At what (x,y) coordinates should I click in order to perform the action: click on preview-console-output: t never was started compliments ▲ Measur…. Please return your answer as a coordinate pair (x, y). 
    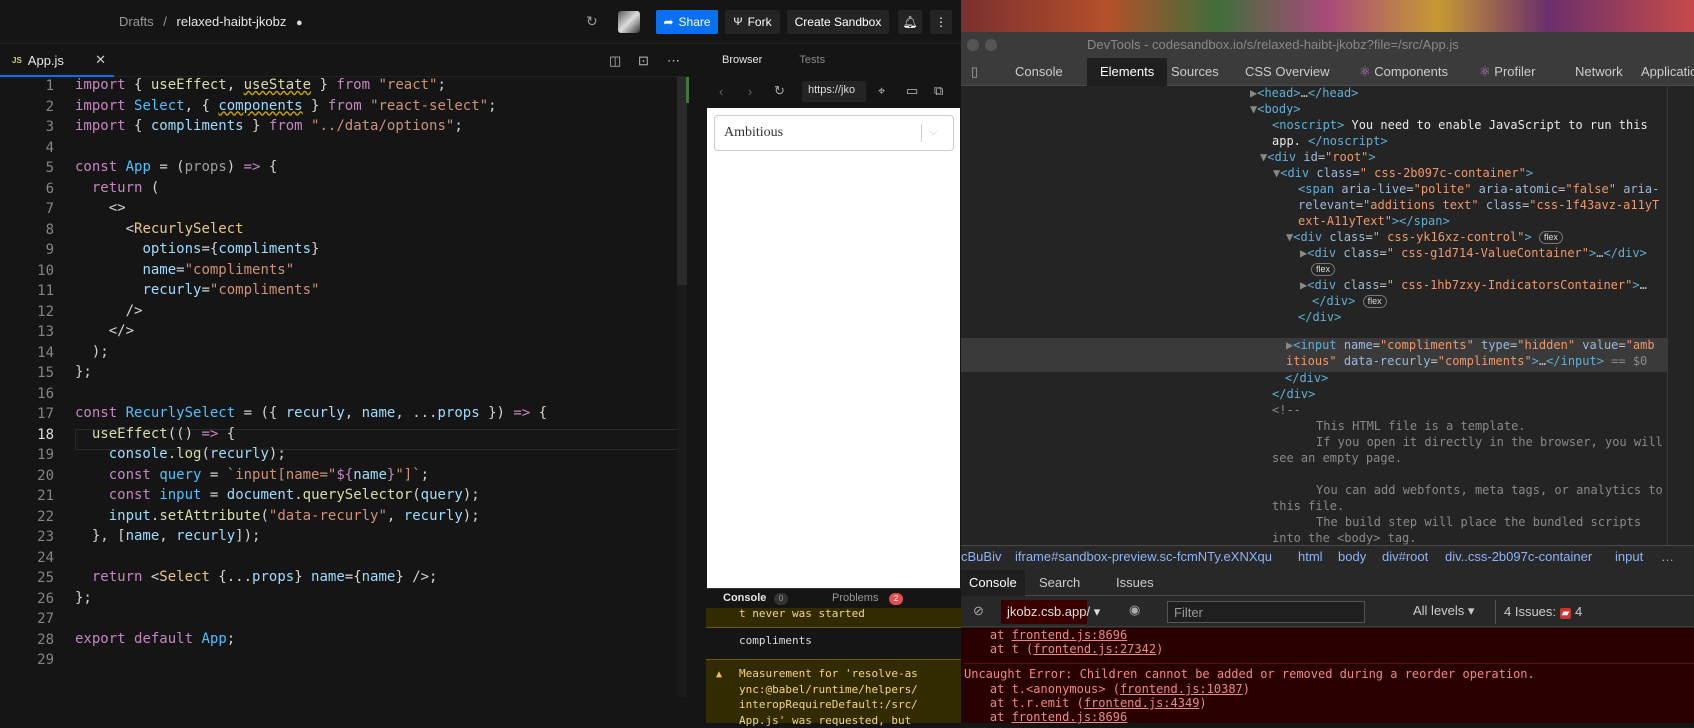
    Looking at the image, I should click on (833, 665).